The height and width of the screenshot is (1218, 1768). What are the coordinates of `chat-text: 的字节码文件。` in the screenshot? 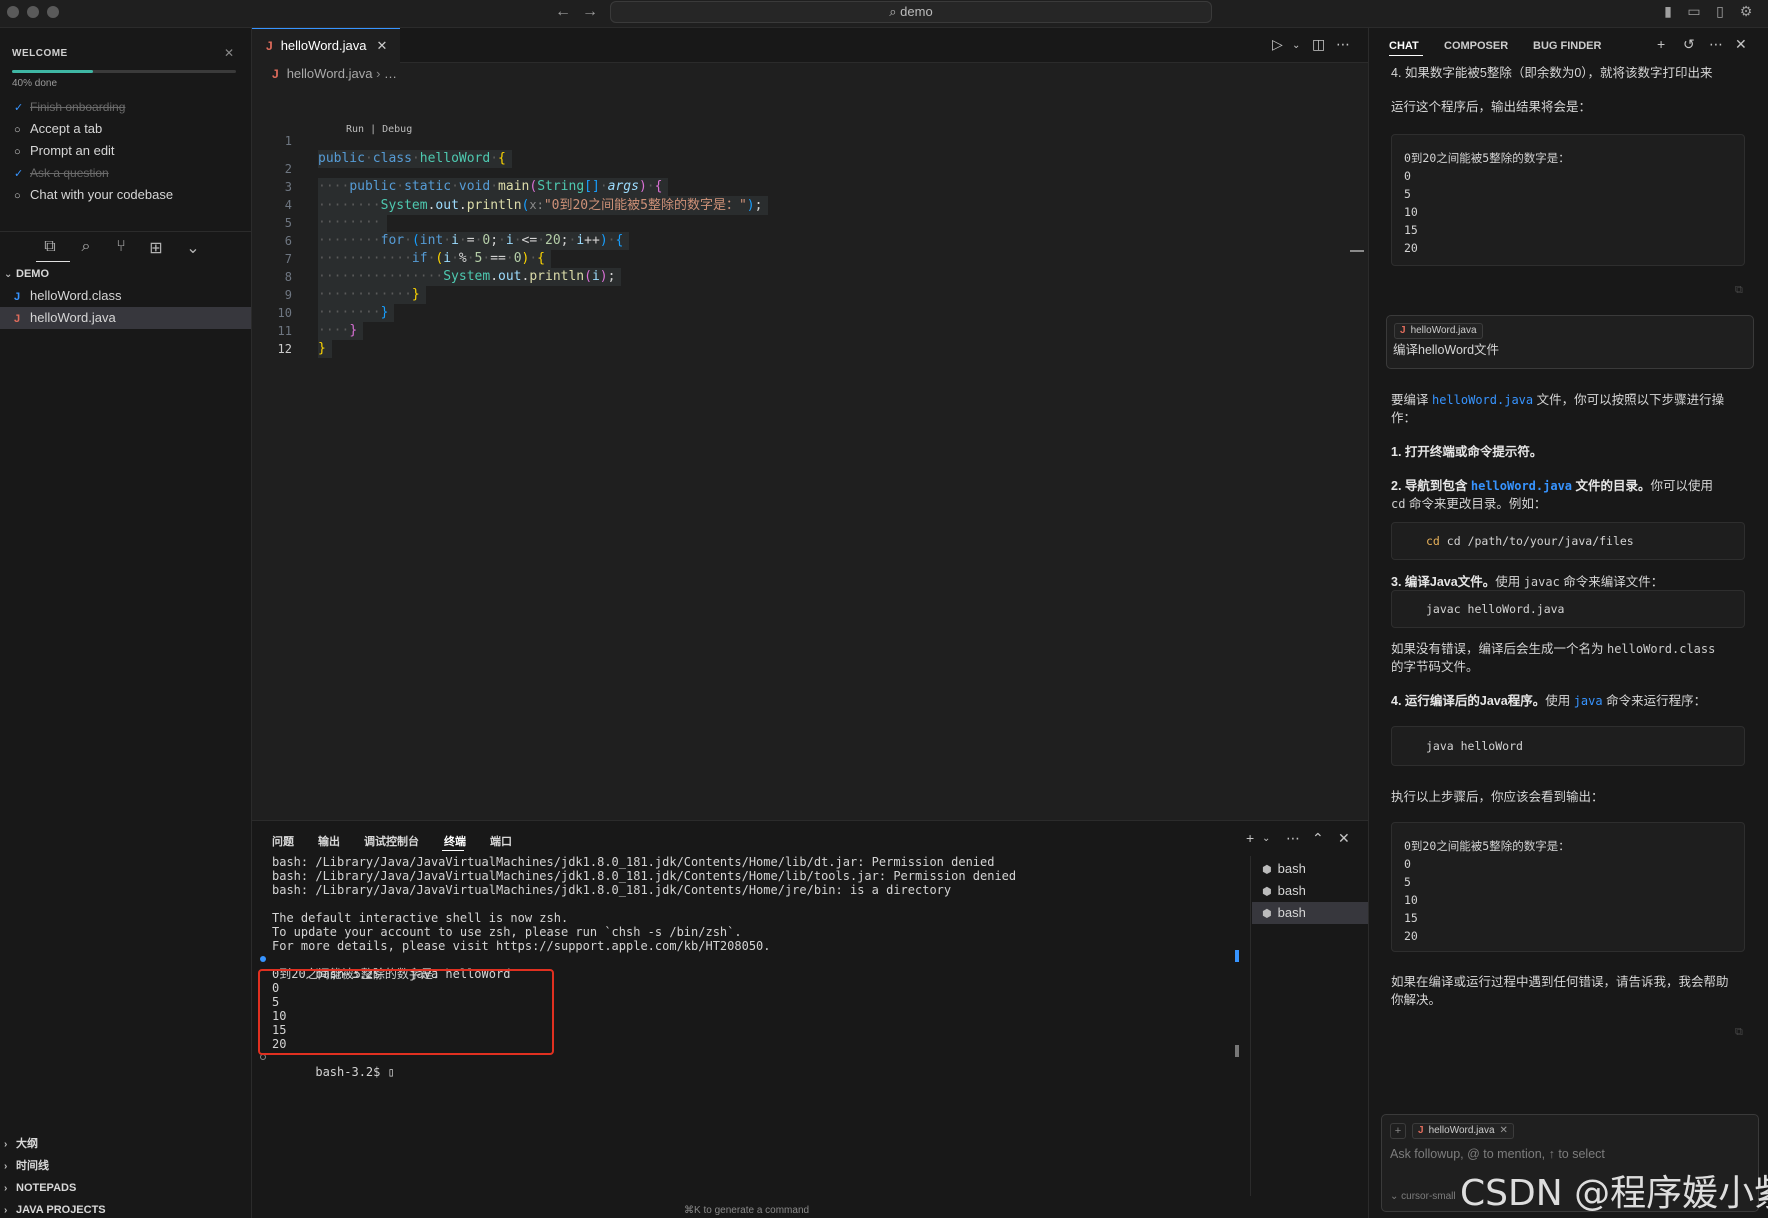 It's located at (1435, 667).